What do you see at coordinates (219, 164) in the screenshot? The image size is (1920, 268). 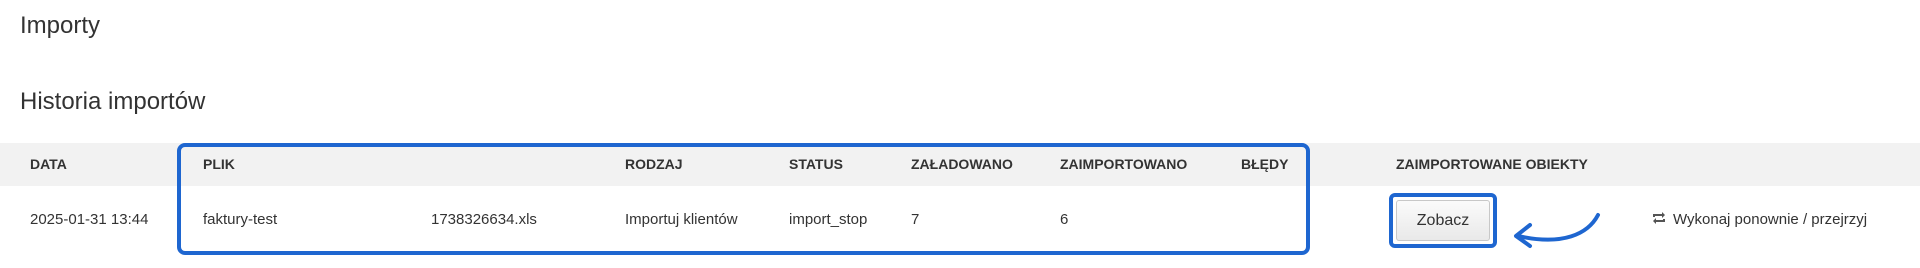 I see `column-header-file: PLIK` at bounding box center [219, 164].